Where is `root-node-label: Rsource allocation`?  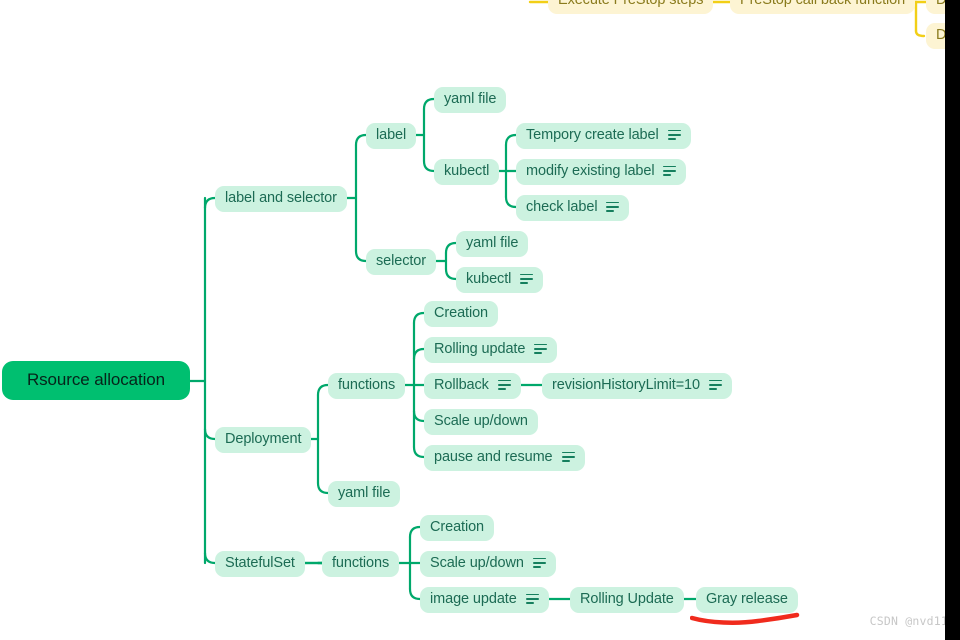 root-node-label: Rsource allocation is located at coordinates (96, 379).